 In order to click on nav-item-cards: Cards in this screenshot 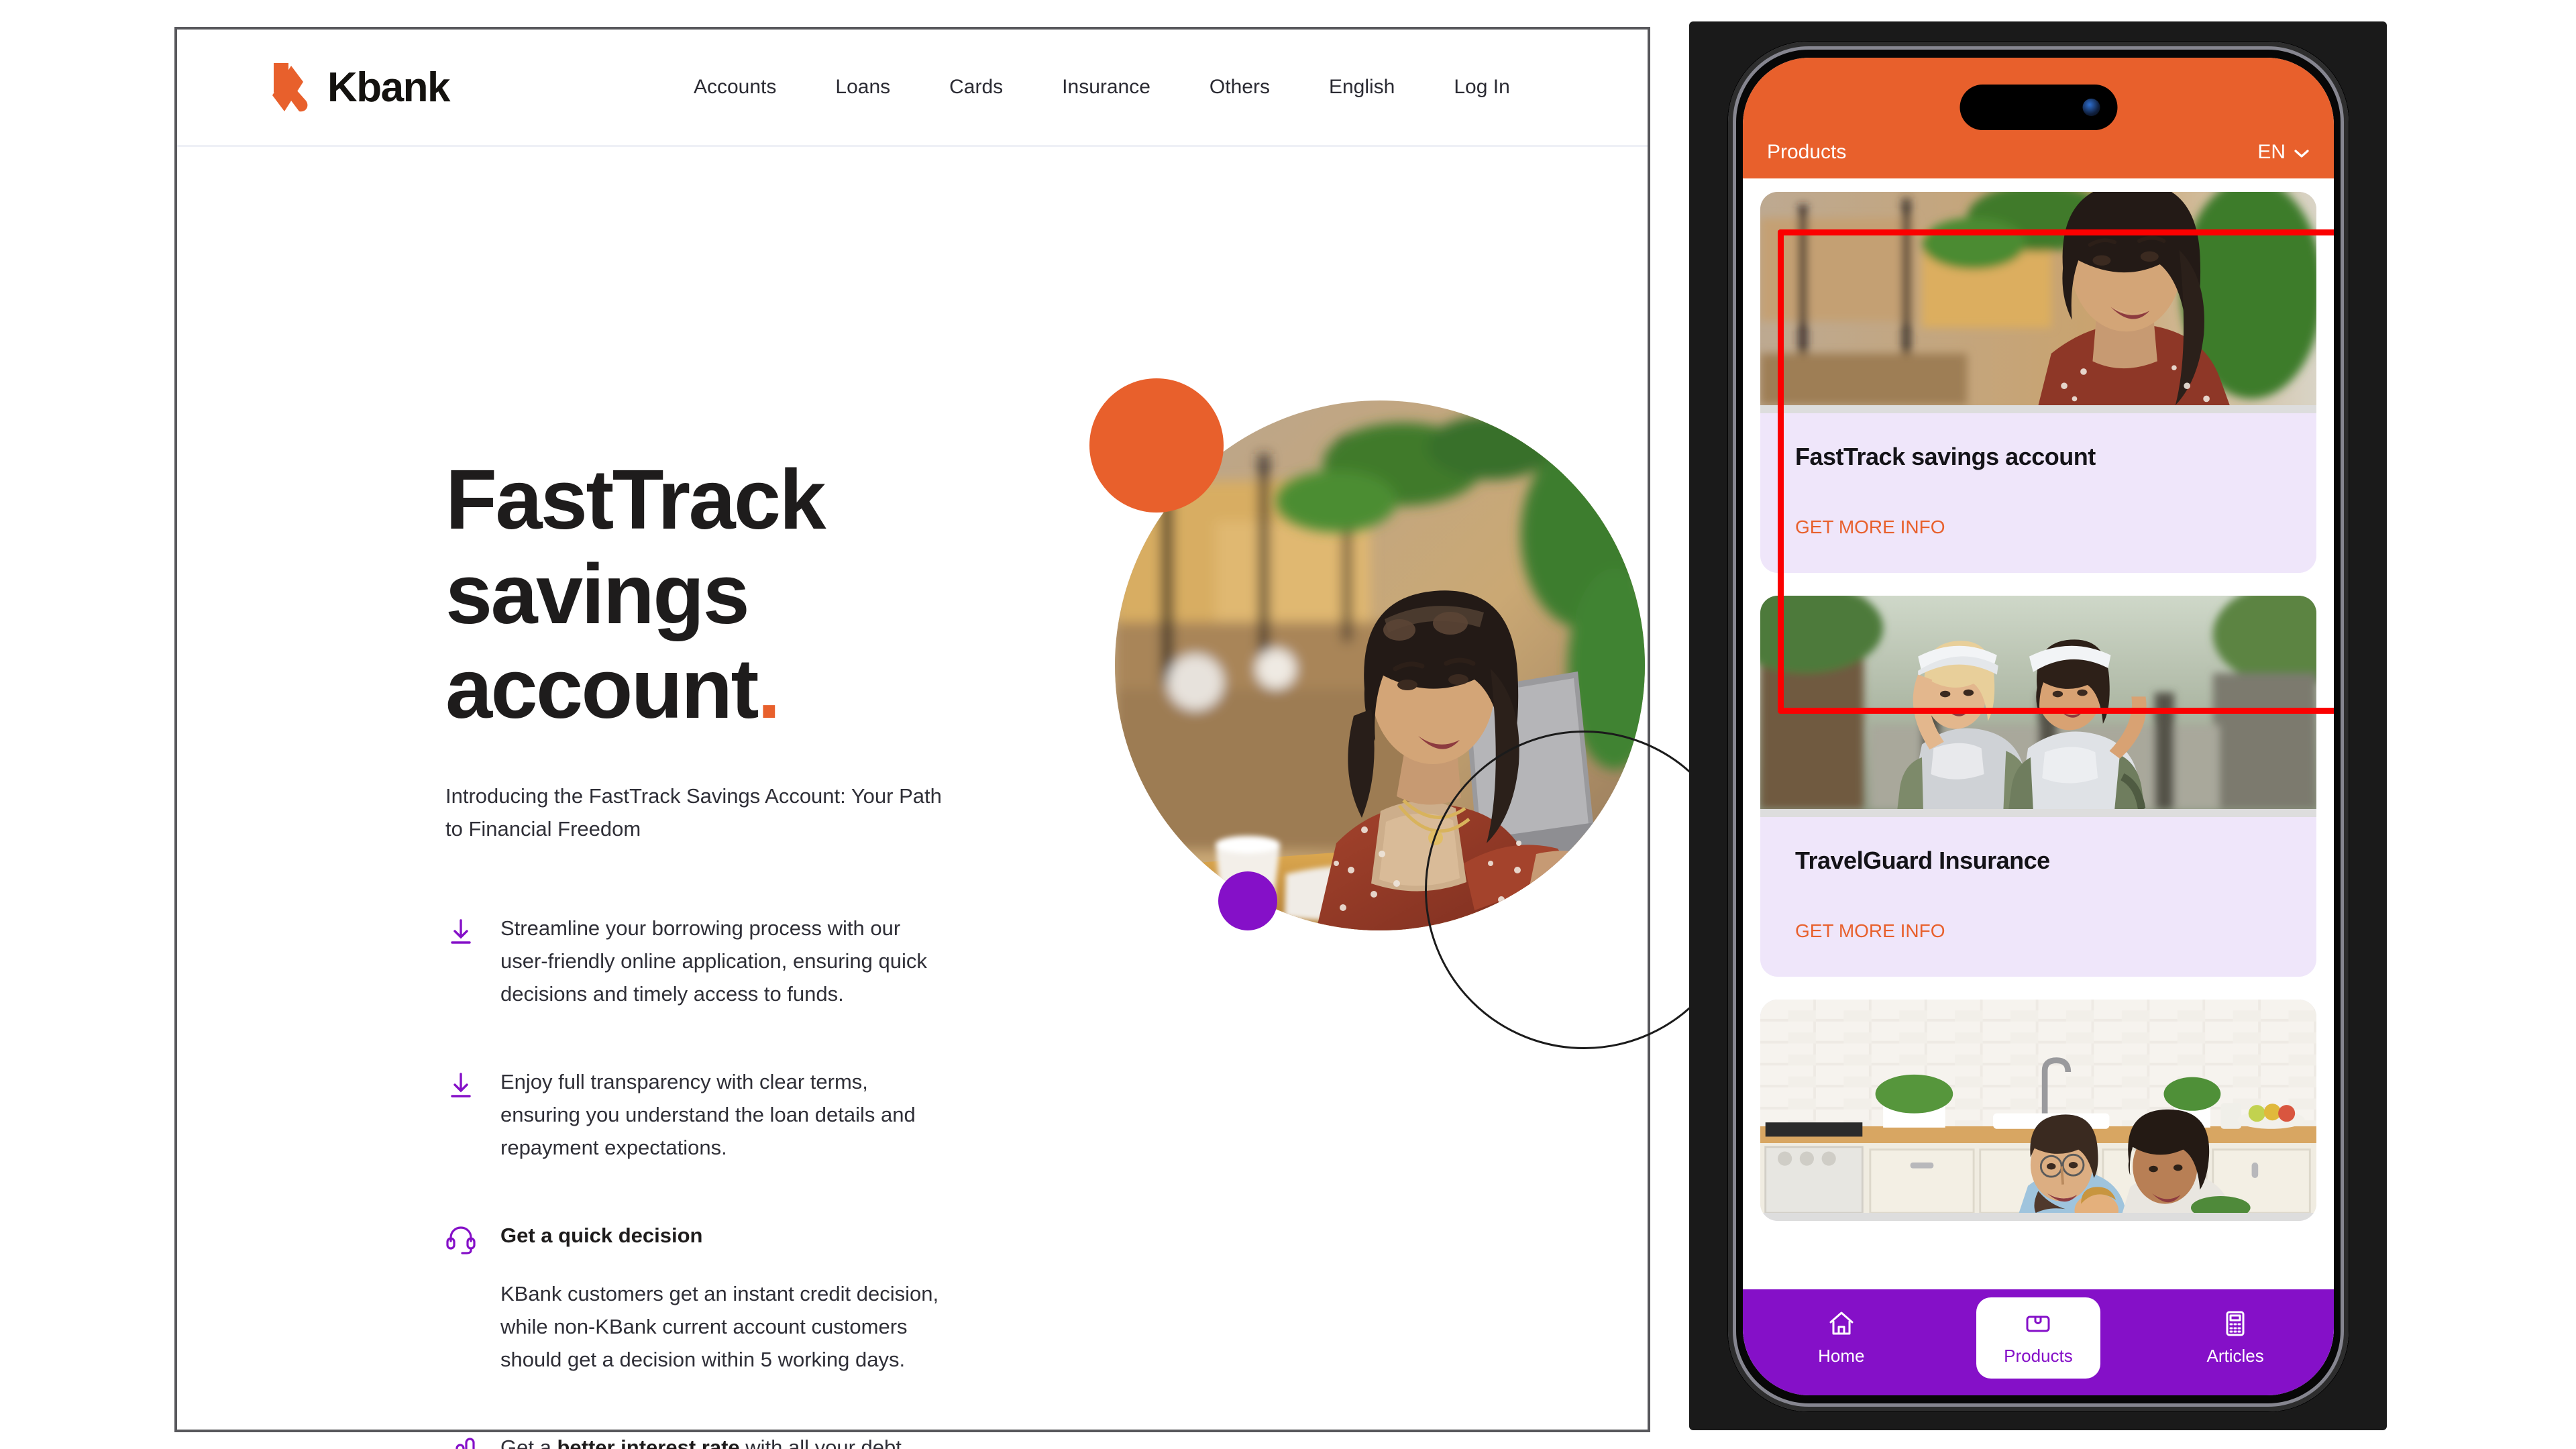, I will do `click(976, 87)`.